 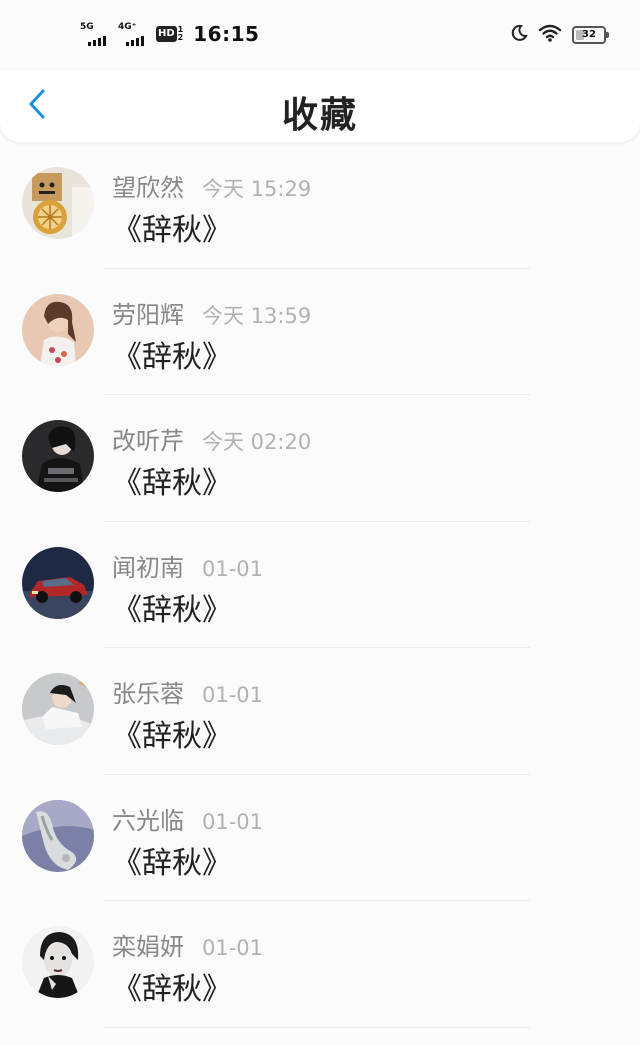 I want to click on page-title: 收藏, so click(x=319, y=115).